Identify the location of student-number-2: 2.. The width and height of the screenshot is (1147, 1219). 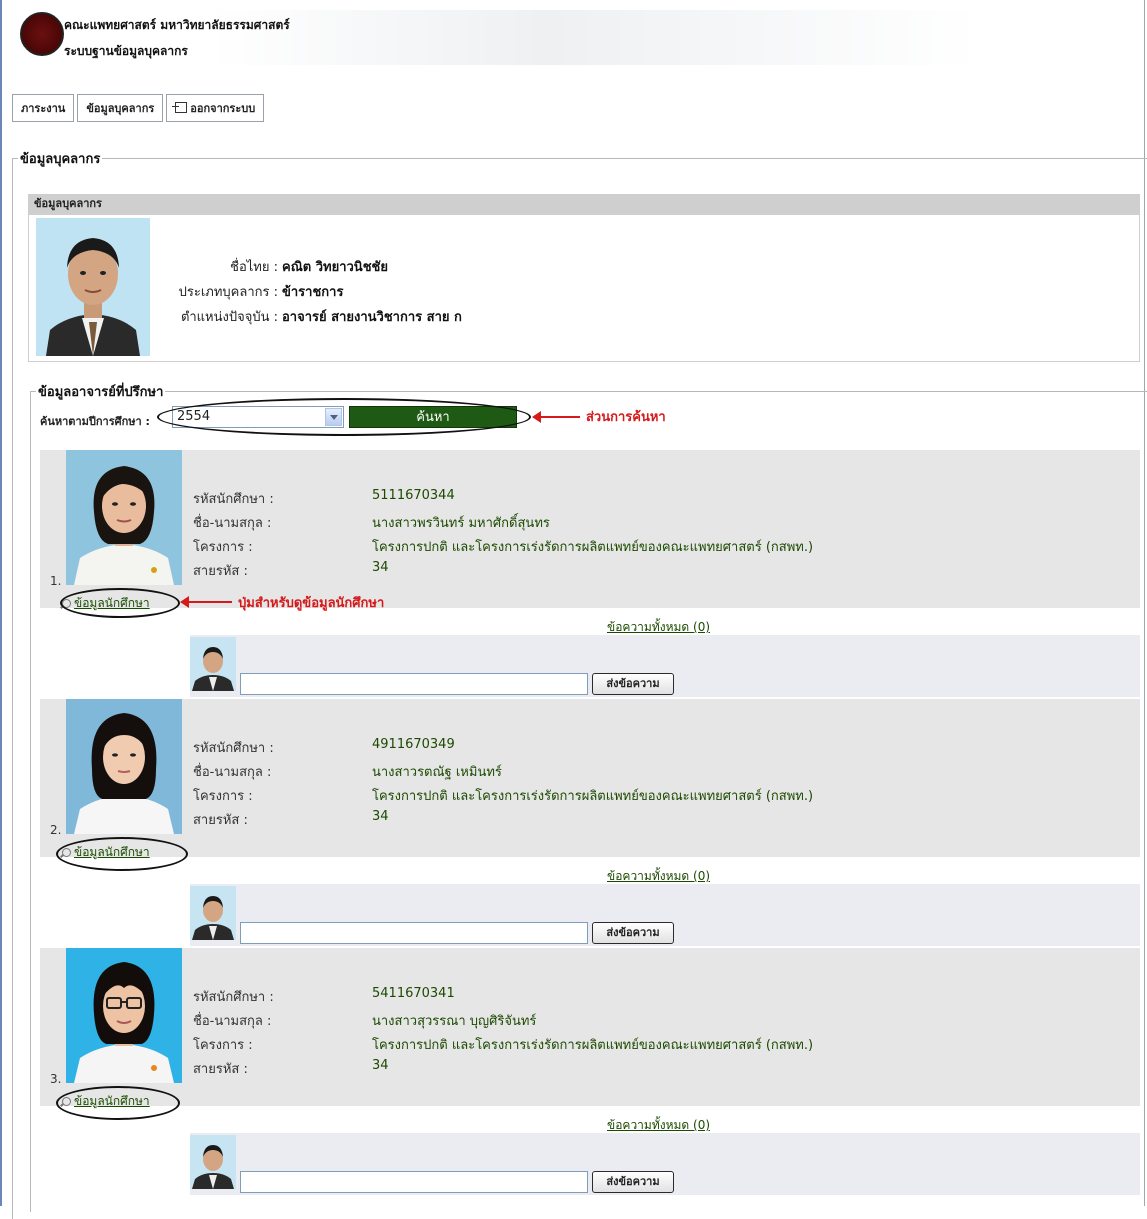
(56, 830).